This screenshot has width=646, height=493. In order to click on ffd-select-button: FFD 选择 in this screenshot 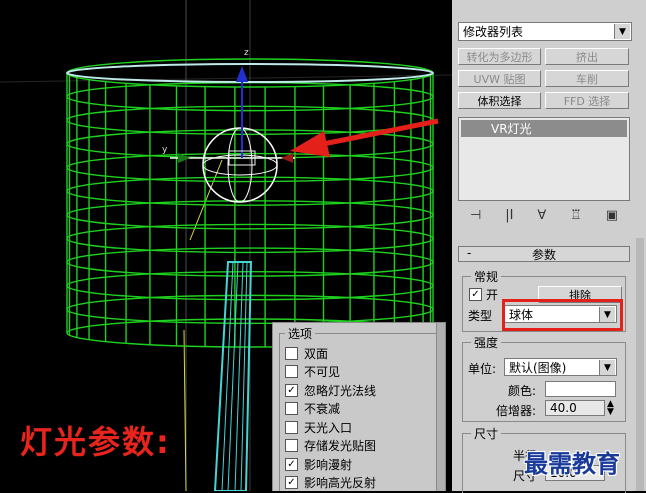, I will do `click(587, 100)`.